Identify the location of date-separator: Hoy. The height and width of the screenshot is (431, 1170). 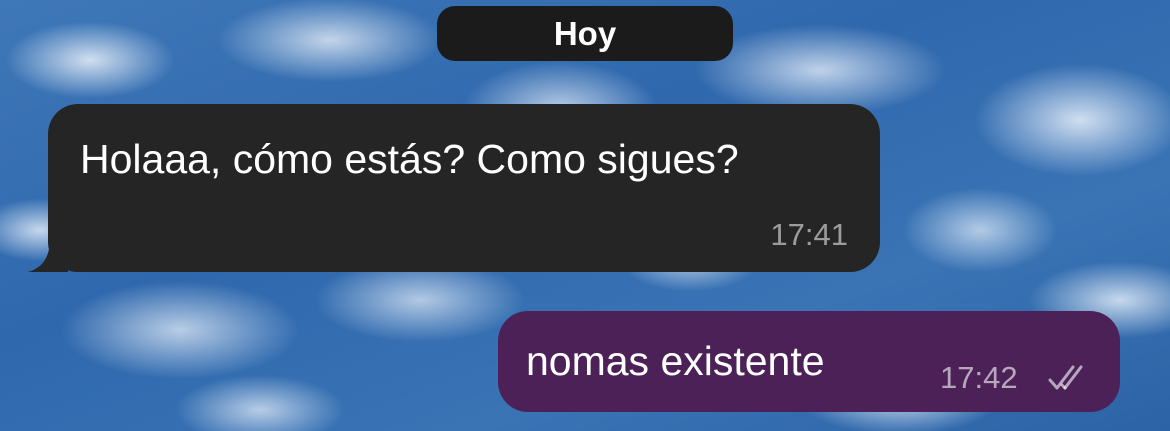
(585, 33).